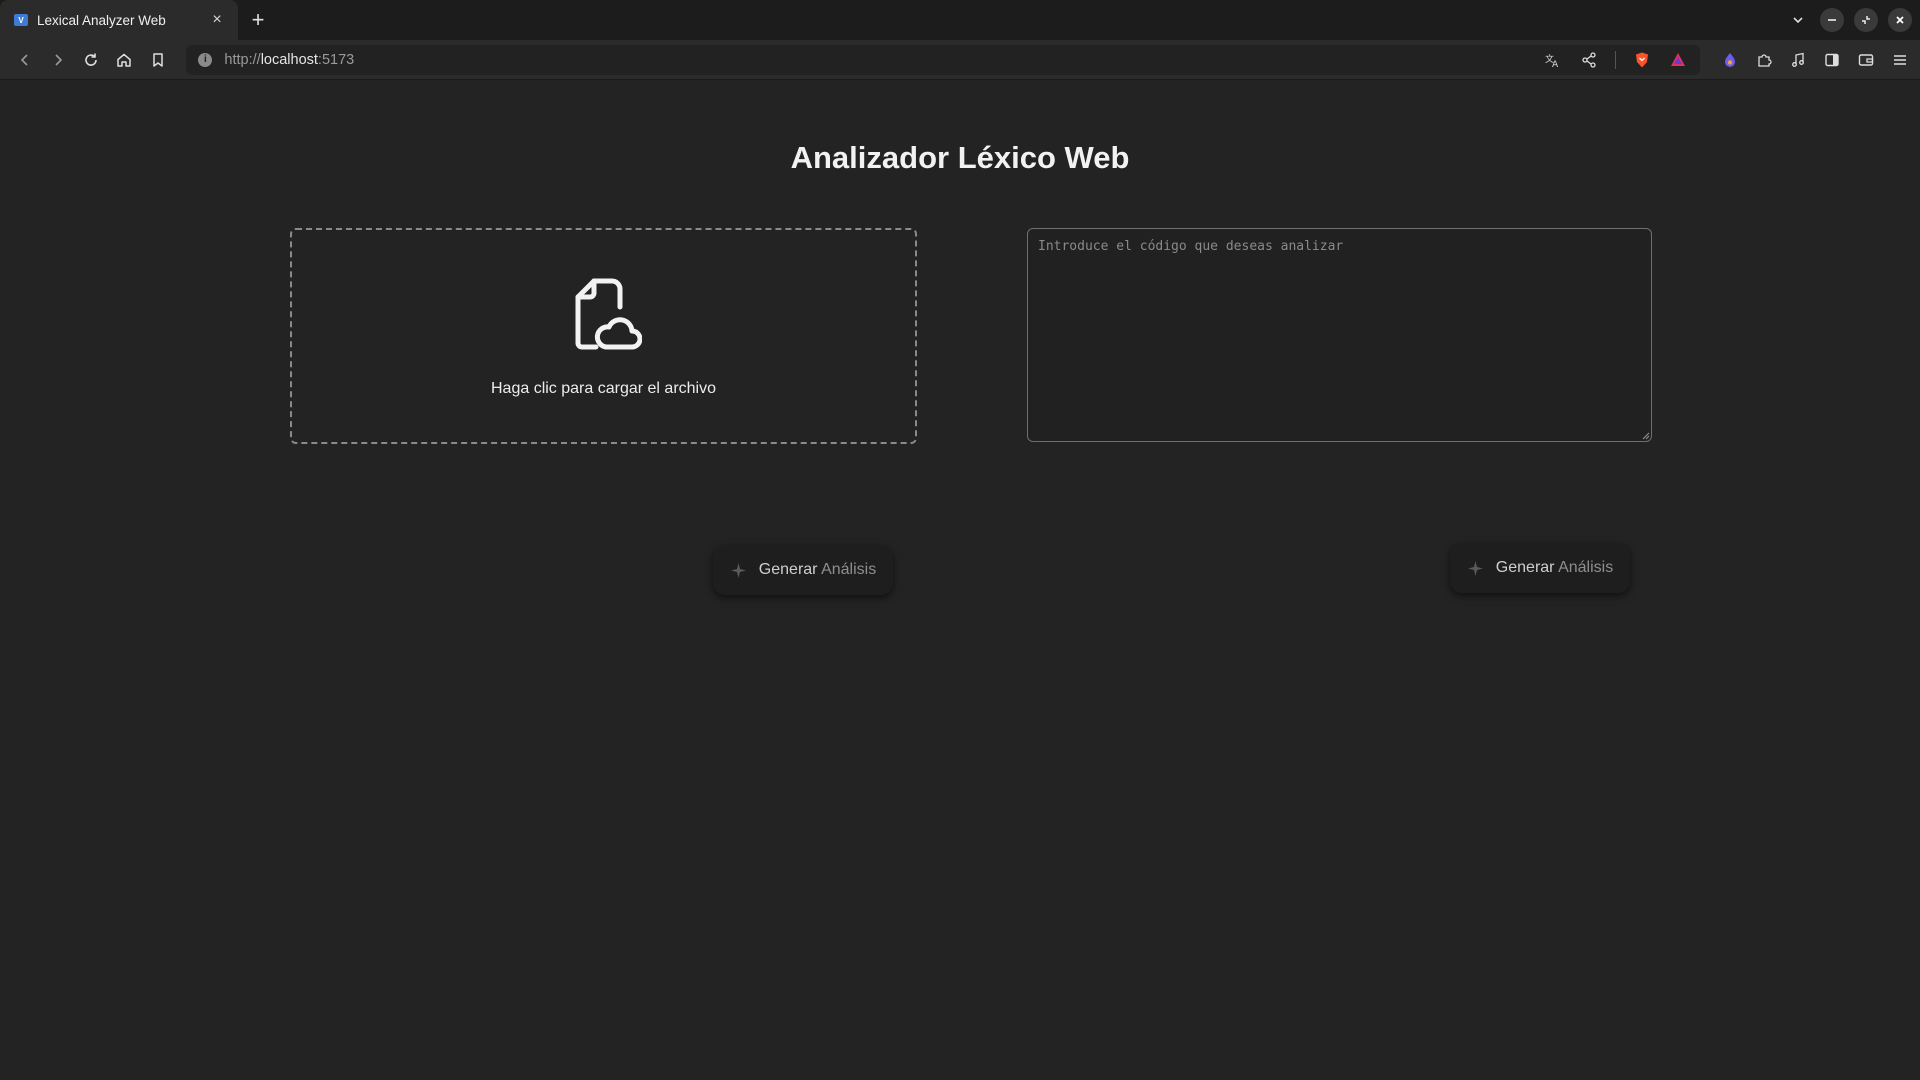 This screenshot has height=1080, width=1920. What do you see at coordinates (1764, 60) in the screenshot?
I see `extensions-puzzle-icon` at bounding box center [1764, 60].